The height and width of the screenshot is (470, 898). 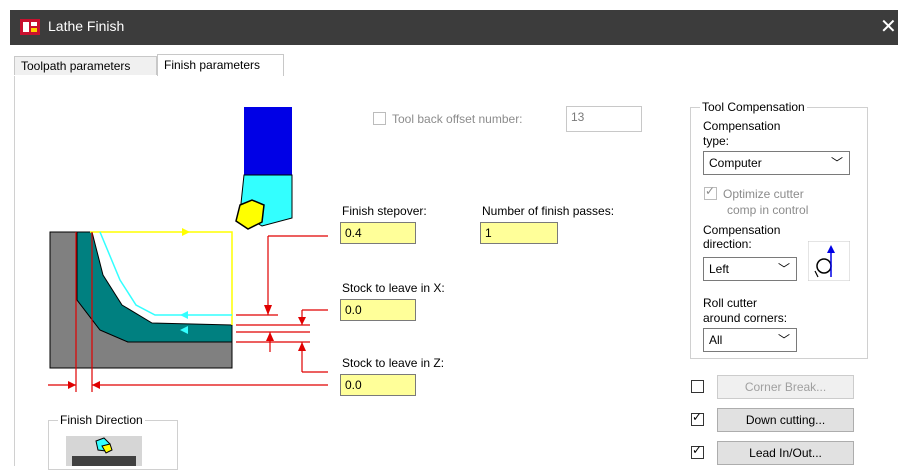 I want to click on roll-cutter-select: All ﹀, so click(x=750, y=340).